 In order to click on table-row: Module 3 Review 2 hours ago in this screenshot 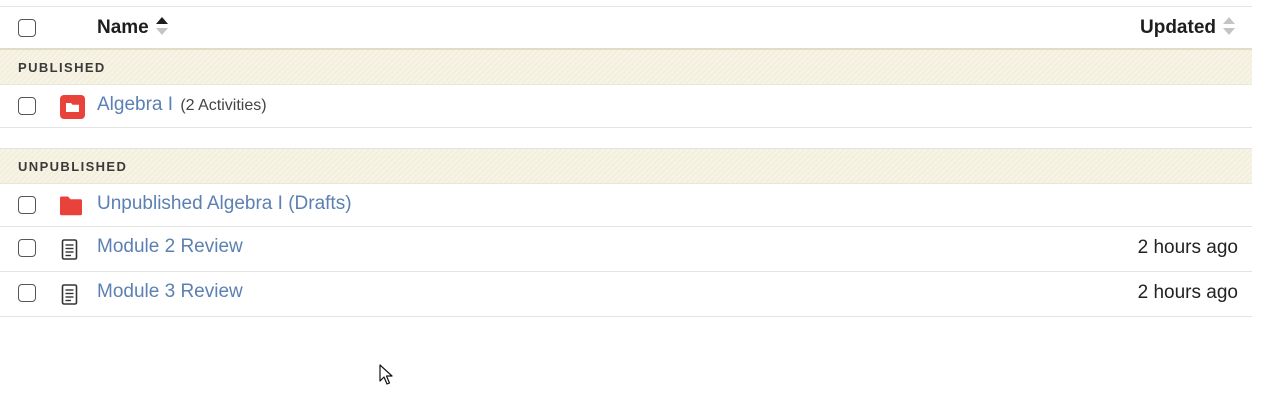, I will do `click(626, 294)`.